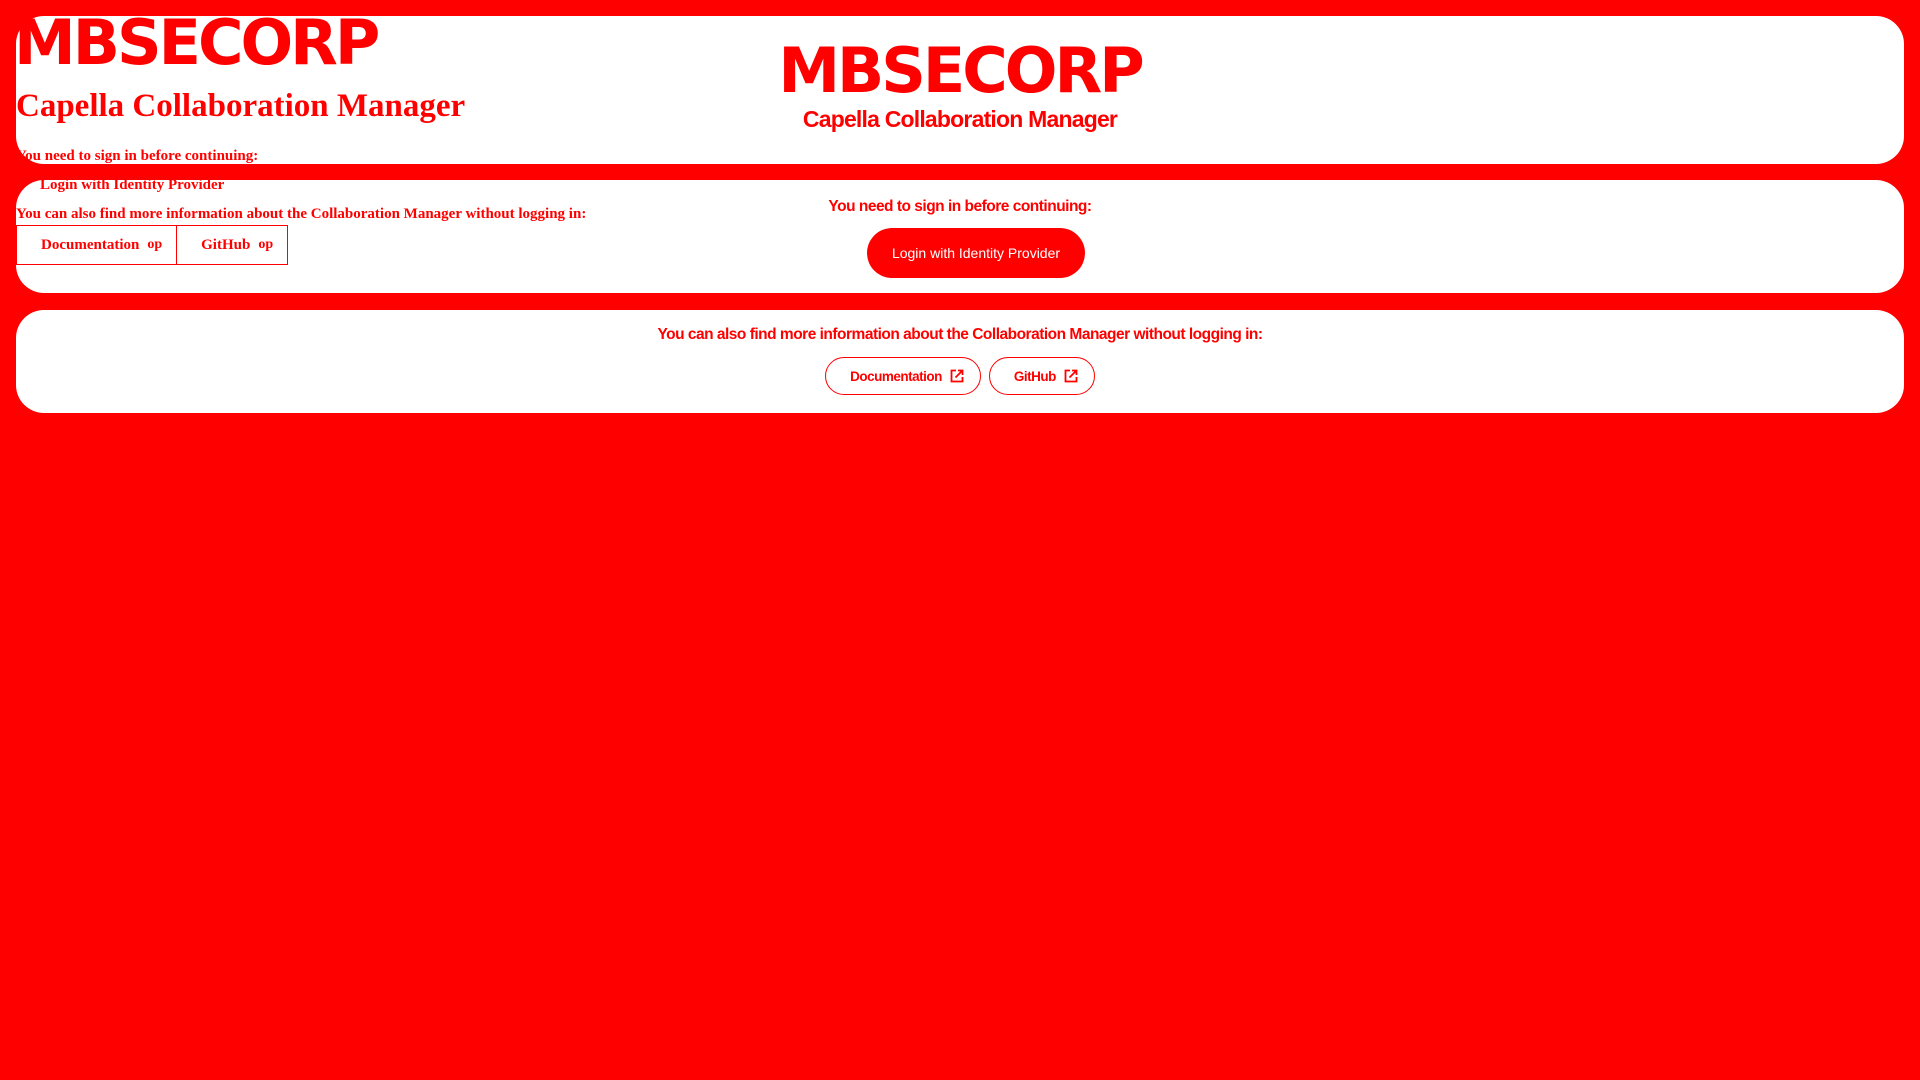 The height and width of the screenshot is (1080, 1920). Describe the element at coordinates (226, 244) in the screenshot. I see `fallback-github-label: GitHub` at that location.